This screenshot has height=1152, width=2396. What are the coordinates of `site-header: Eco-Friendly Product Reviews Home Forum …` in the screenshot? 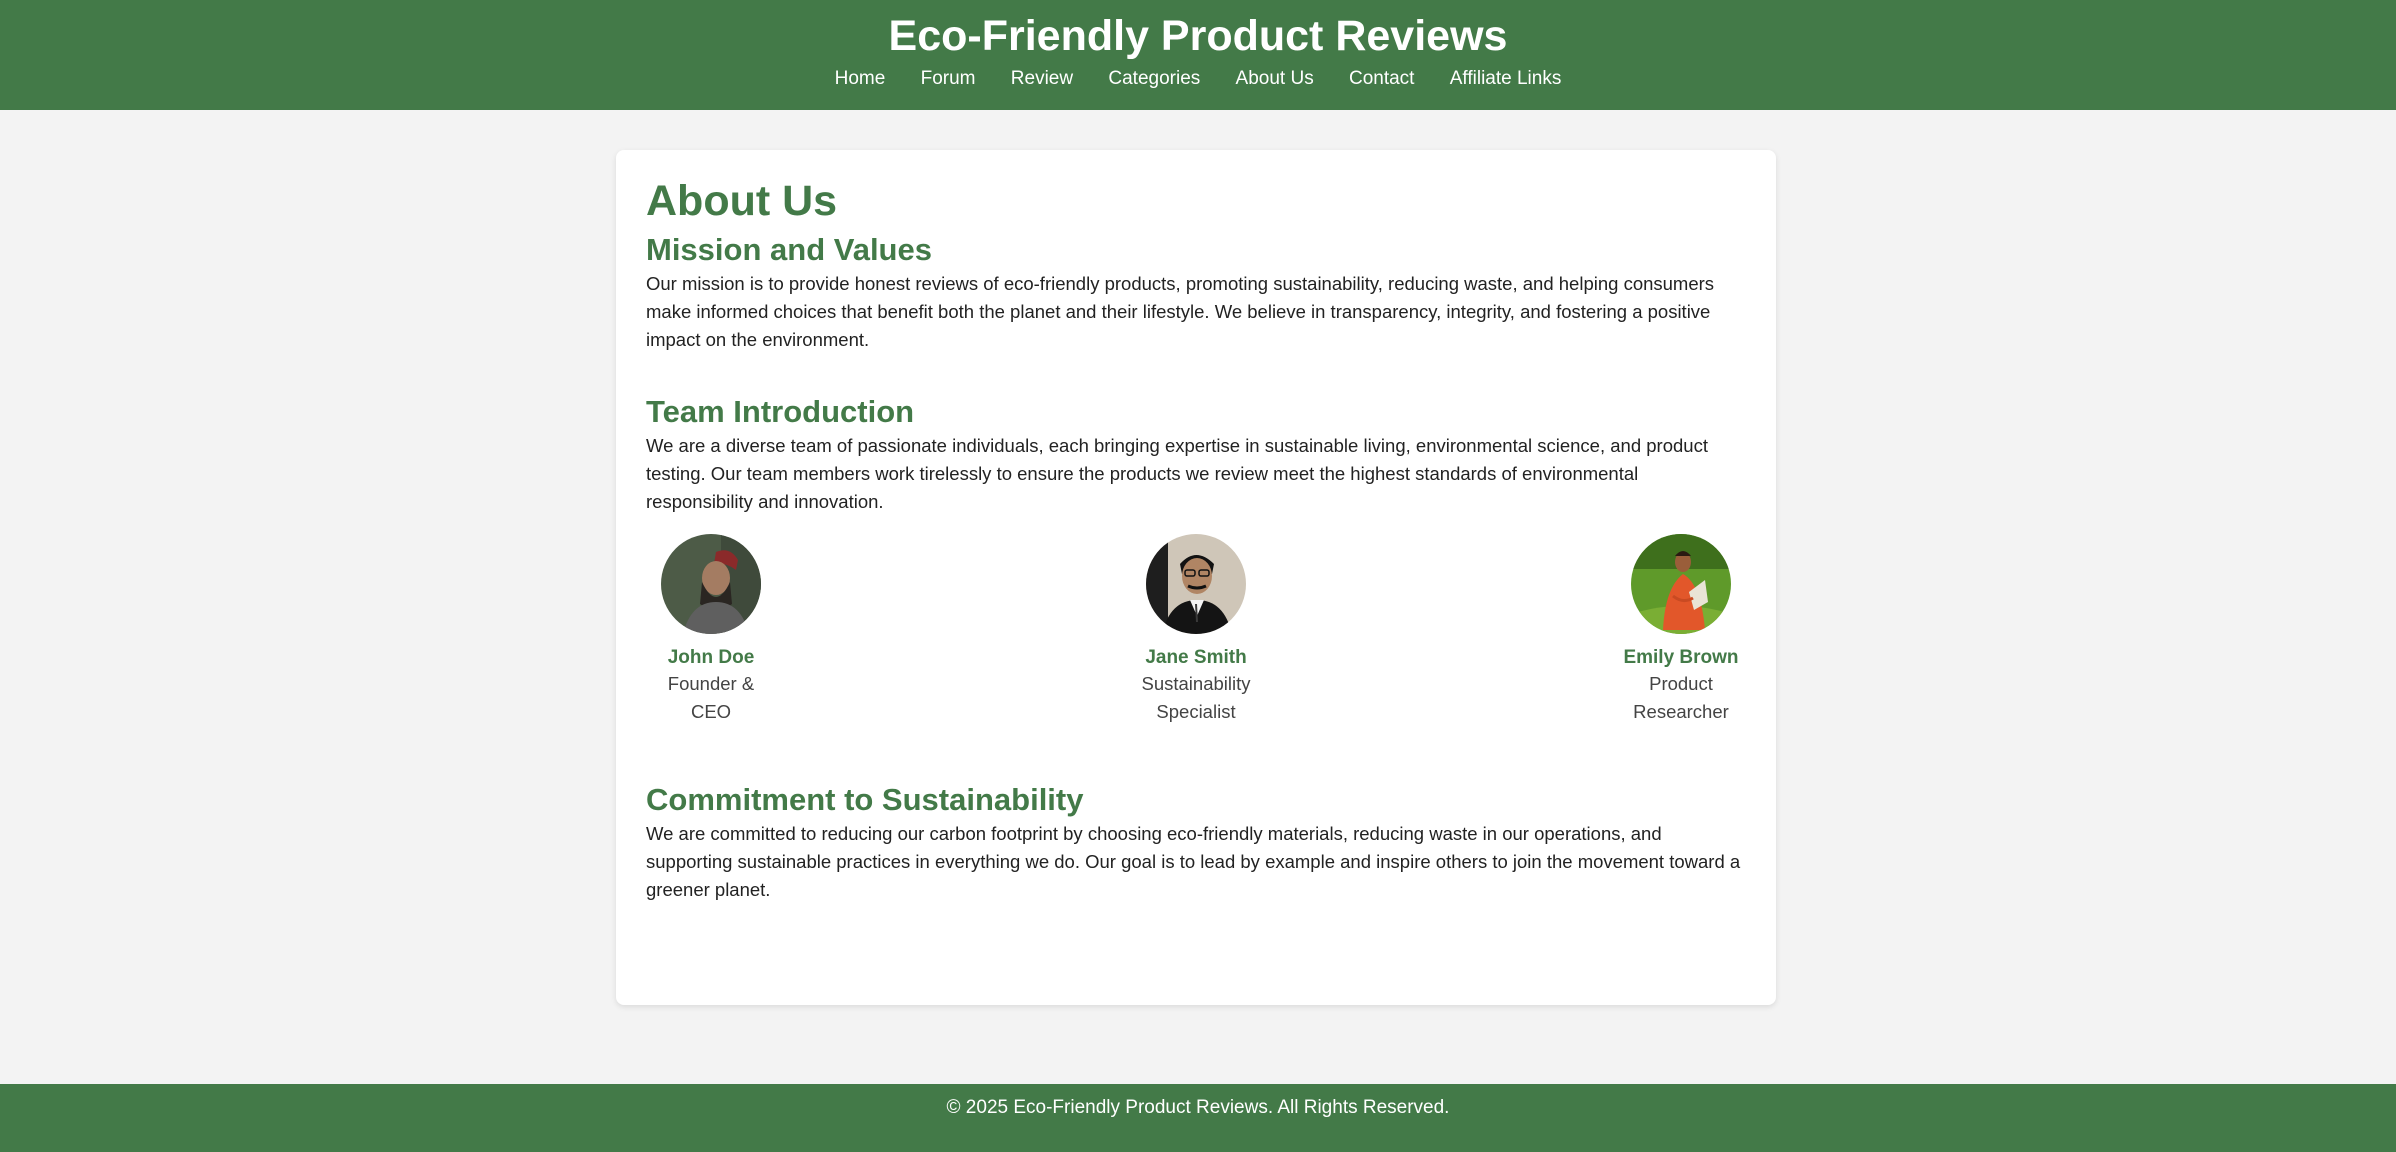 It's located at (1198, 55).